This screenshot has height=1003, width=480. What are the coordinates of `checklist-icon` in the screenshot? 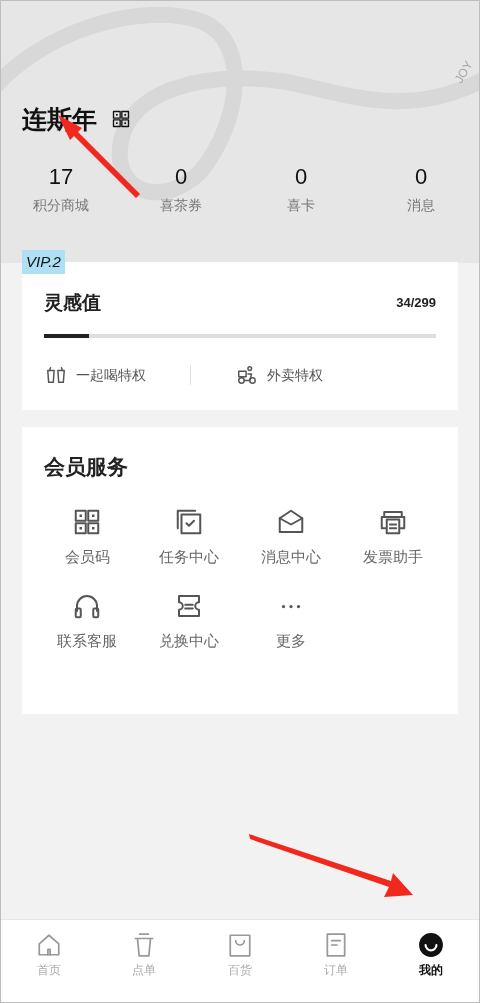 It's located at (189, 522).